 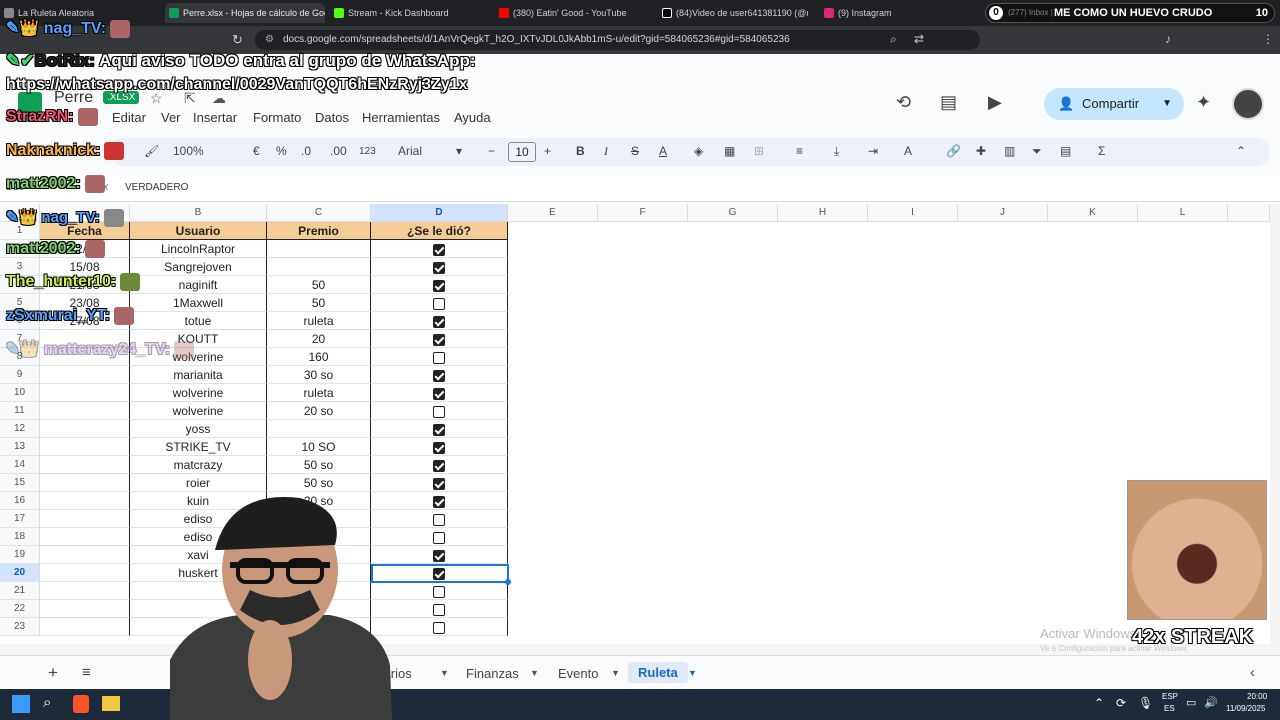 I want to click on site-info-icon: ⚙, so click(x=269, y=40).